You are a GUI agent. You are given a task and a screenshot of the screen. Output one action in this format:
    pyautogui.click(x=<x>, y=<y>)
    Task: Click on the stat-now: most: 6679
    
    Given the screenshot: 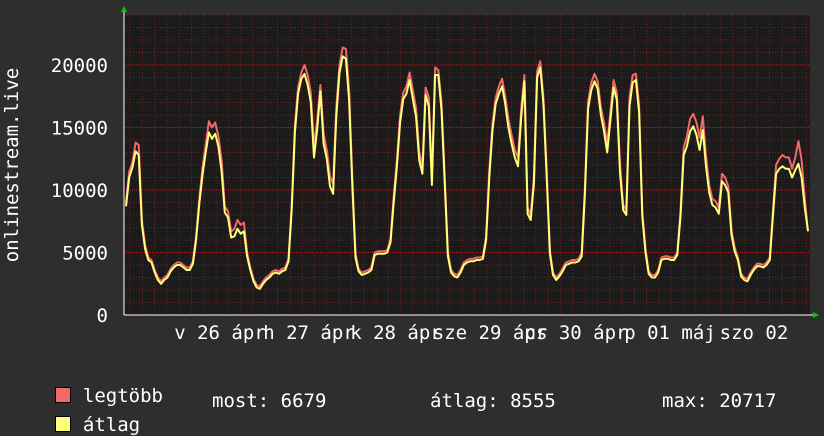 What is the action you would take?
    pyautogui.click(x=269, y=401)
    